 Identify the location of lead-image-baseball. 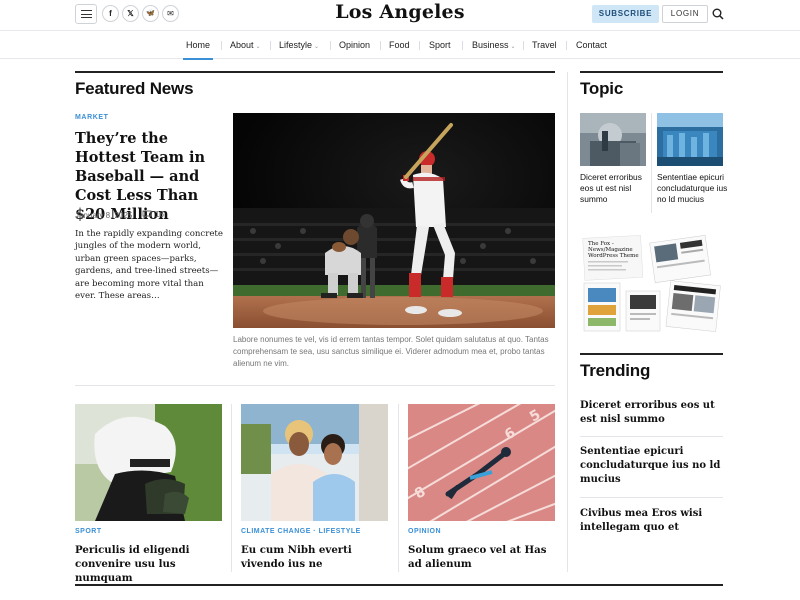
(394, 220).